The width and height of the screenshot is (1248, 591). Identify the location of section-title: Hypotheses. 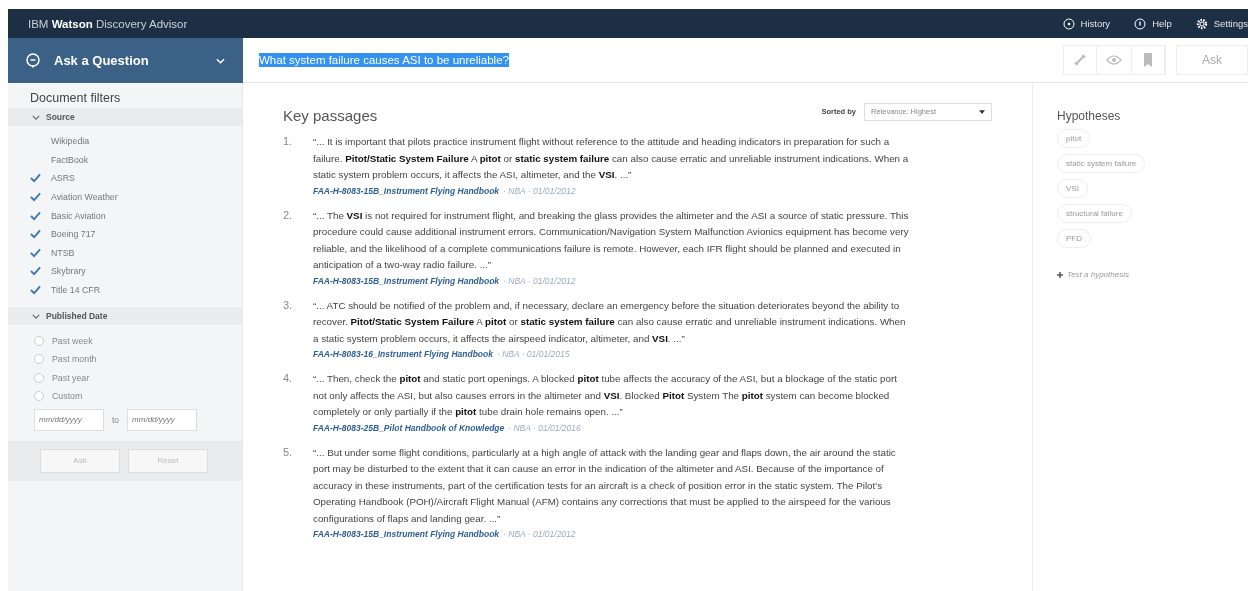
(1089, 116).